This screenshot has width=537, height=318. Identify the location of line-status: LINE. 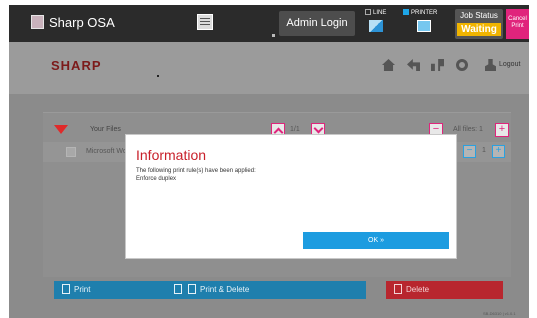
(375, 12).